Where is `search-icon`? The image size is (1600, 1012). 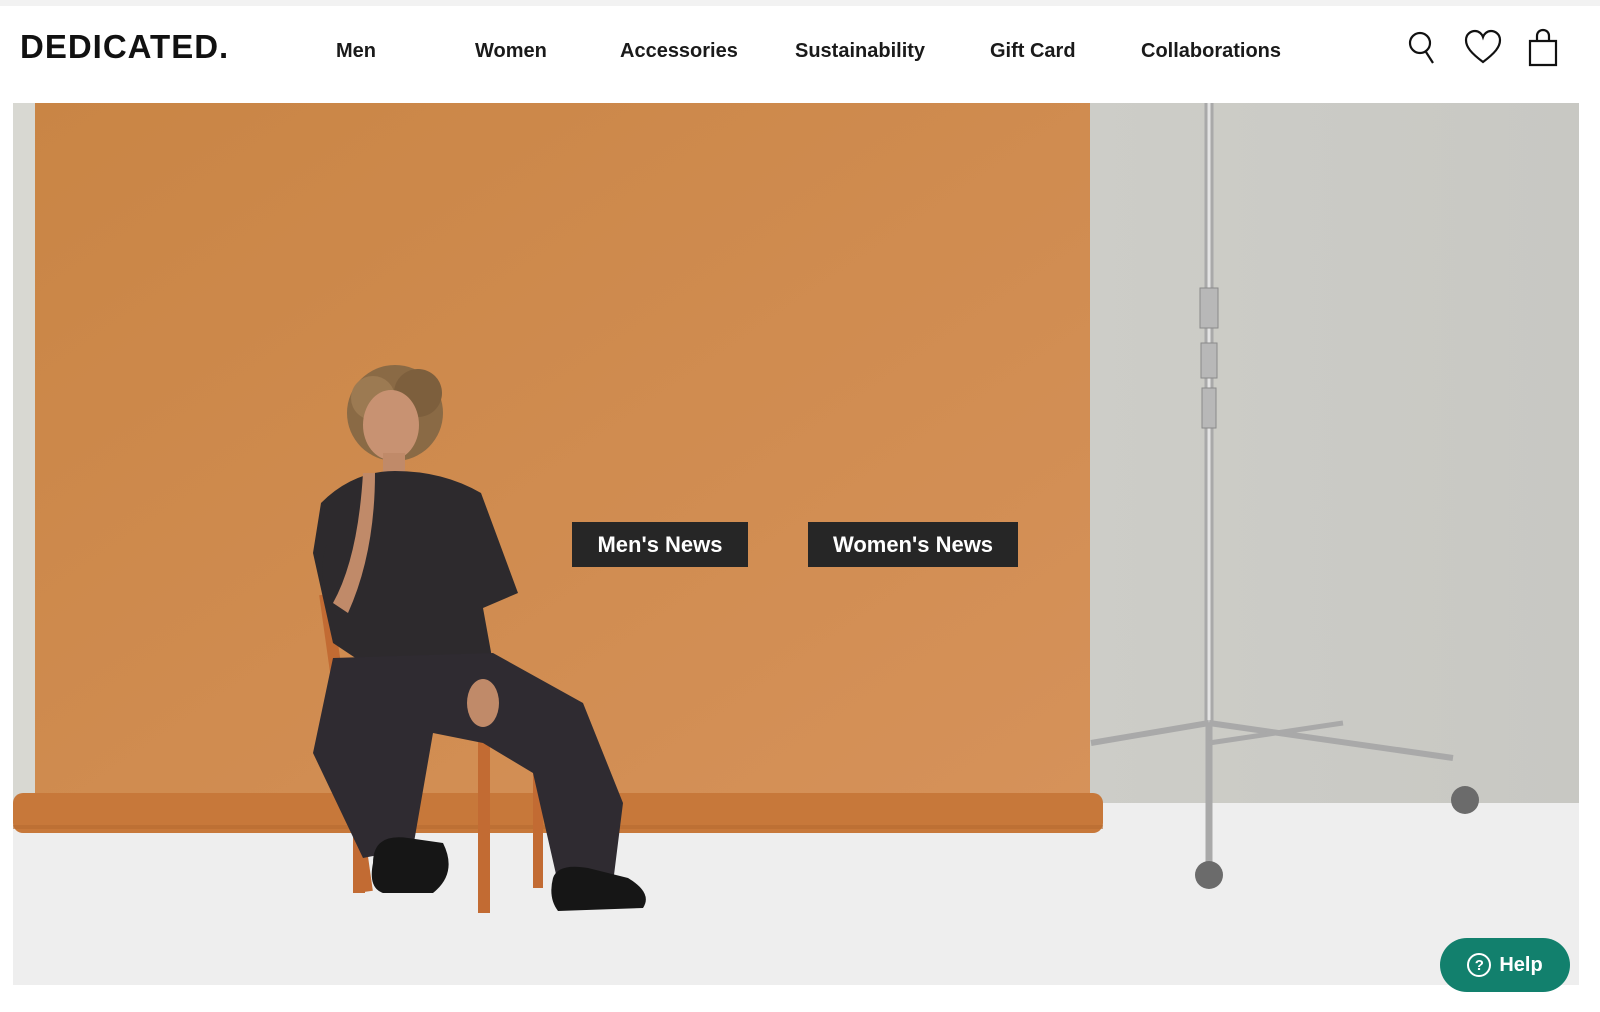
search-icon is located at coordinates (1423, 48).